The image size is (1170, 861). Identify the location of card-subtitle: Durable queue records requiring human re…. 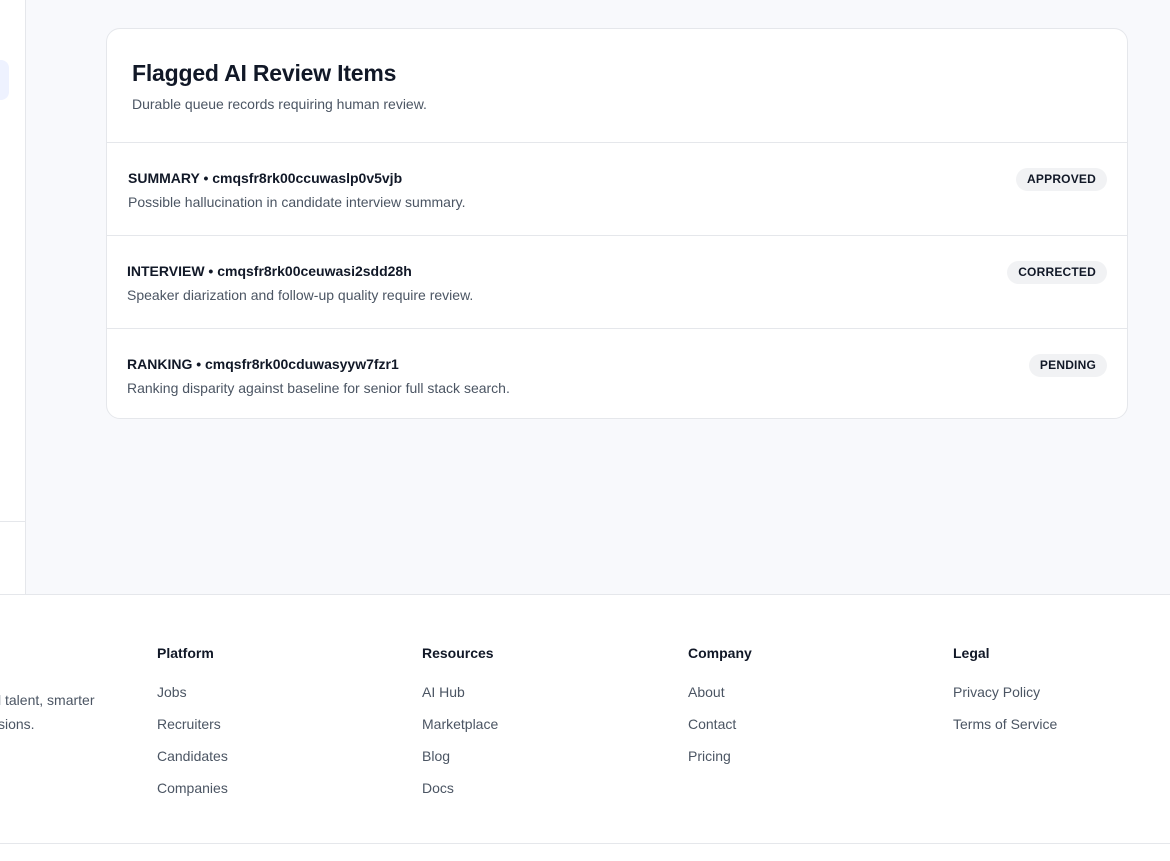
(279, 104).